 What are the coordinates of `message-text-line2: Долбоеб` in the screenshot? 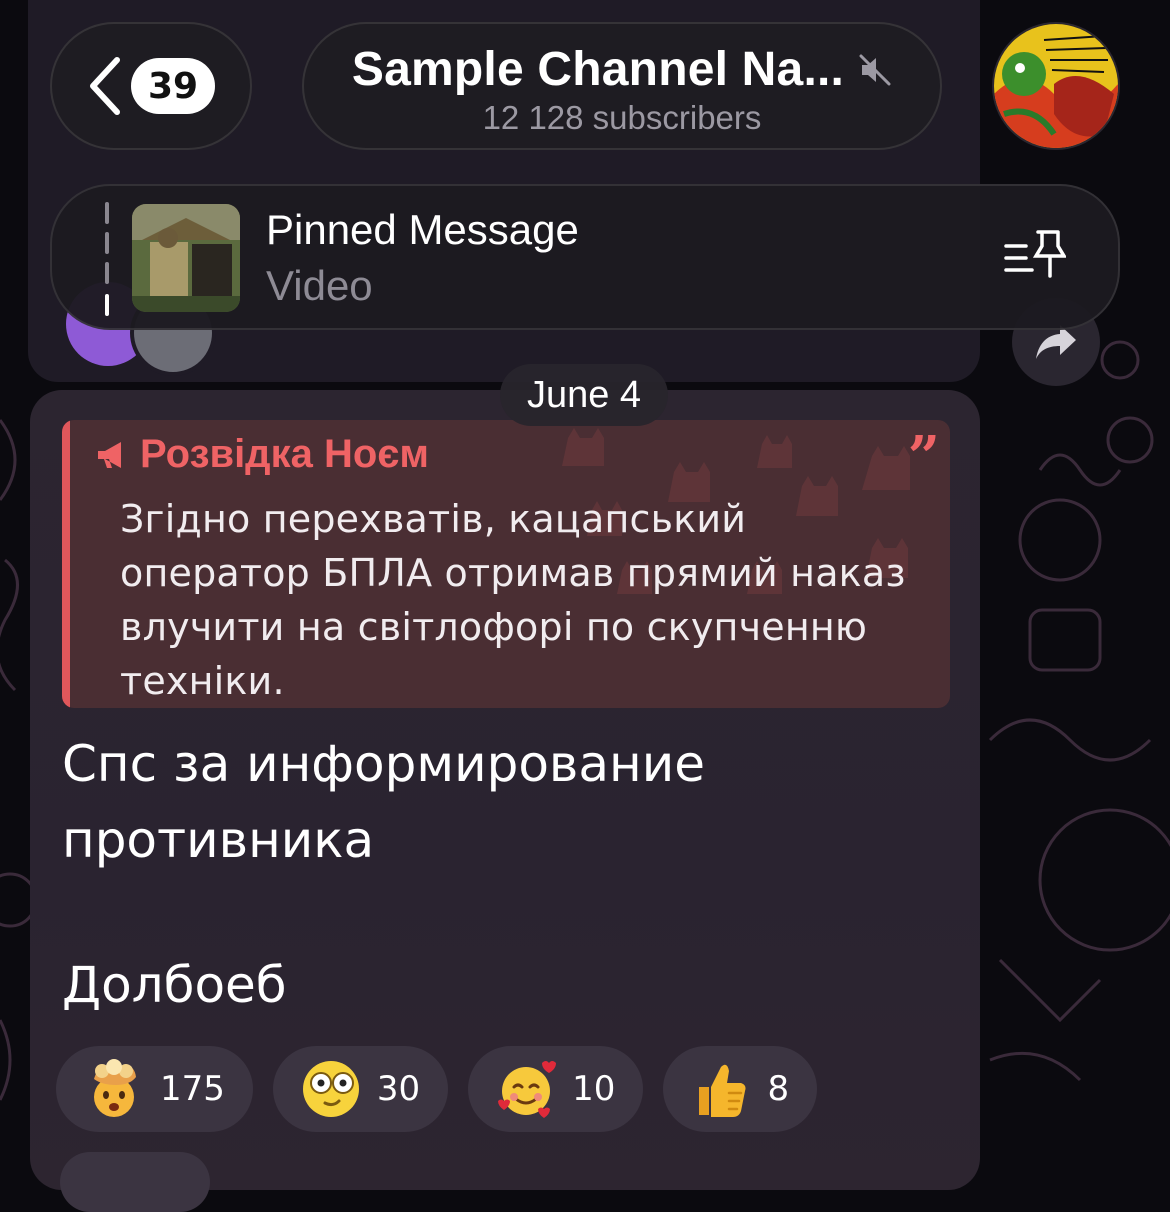 It's located at (174, 985).